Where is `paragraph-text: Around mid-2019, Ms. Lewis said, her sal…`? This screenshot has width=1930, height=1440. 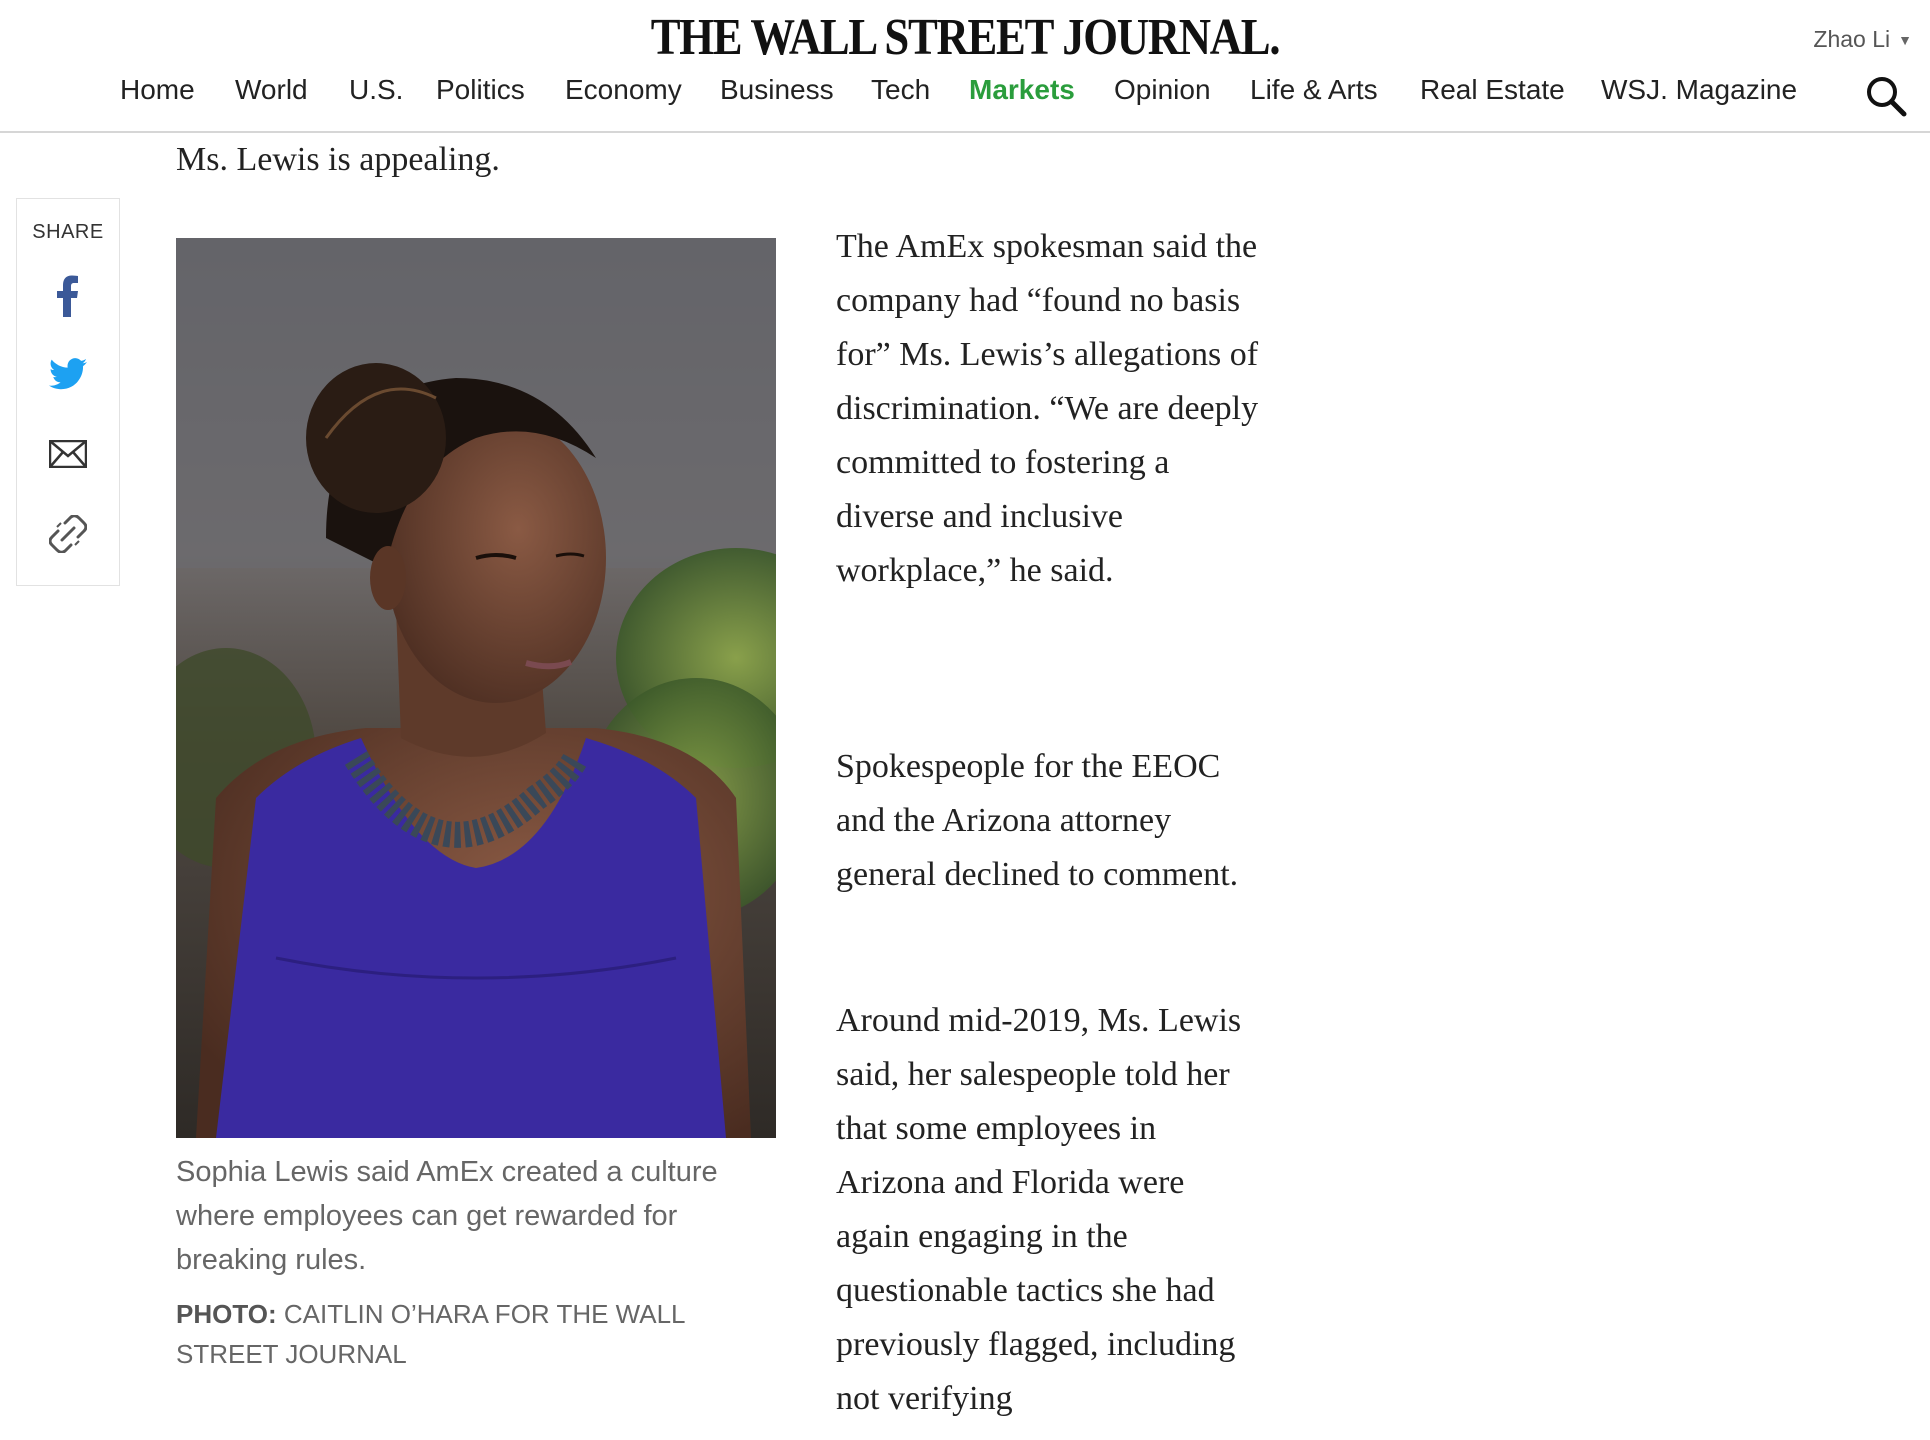
paragraph-text: Around mid-2019, Ms. Lewis said, her sal… is located at coordinates (1039, 1209).